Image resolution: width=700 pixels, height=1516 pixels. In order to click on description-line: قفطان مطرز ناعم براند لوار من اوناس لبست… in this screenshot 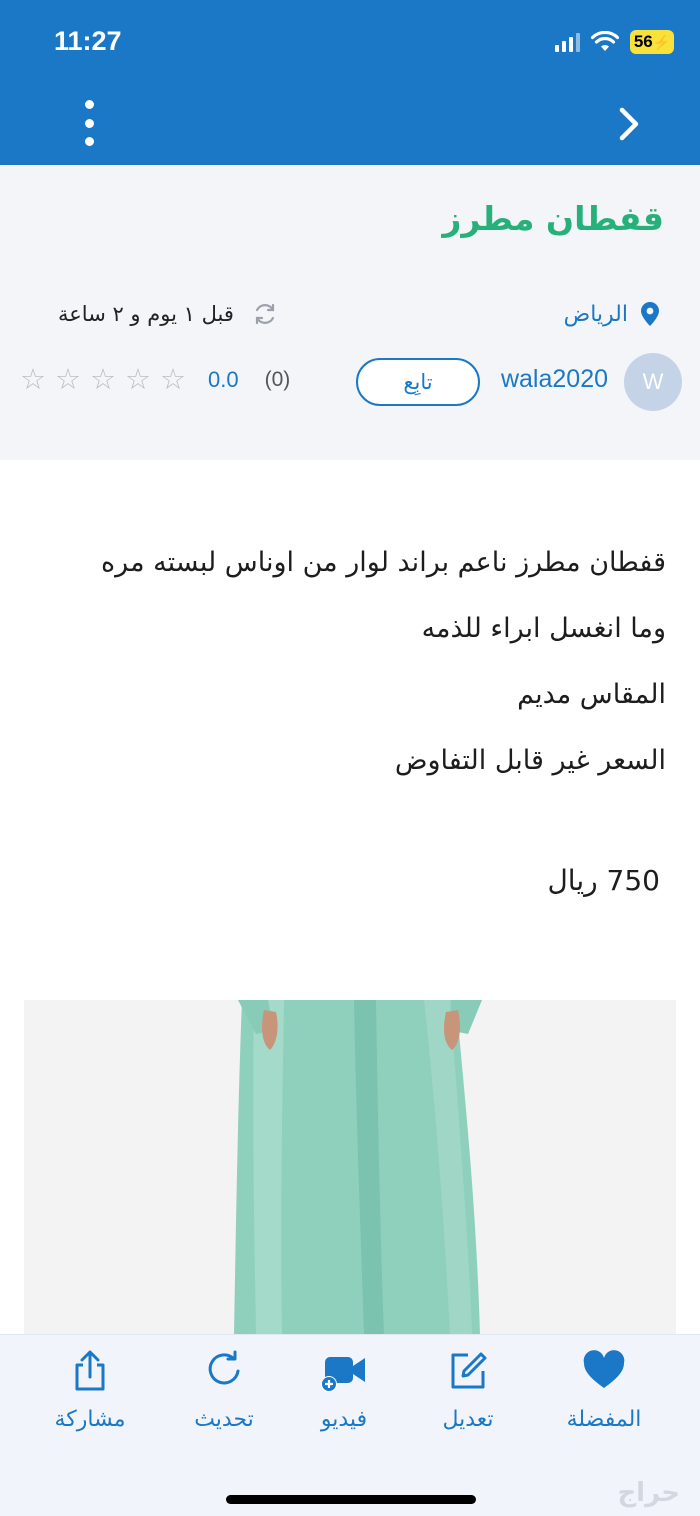, I will do `click(383, 562)`.